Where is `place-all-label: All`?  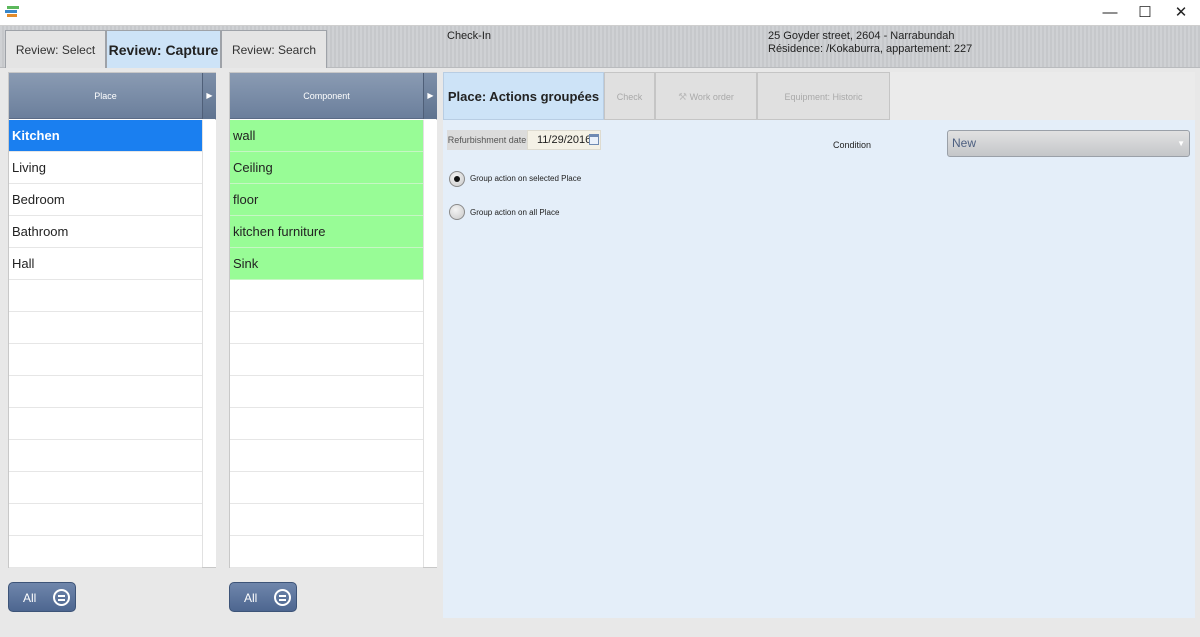
place-all-label: All is located at coordinates (30, 598).